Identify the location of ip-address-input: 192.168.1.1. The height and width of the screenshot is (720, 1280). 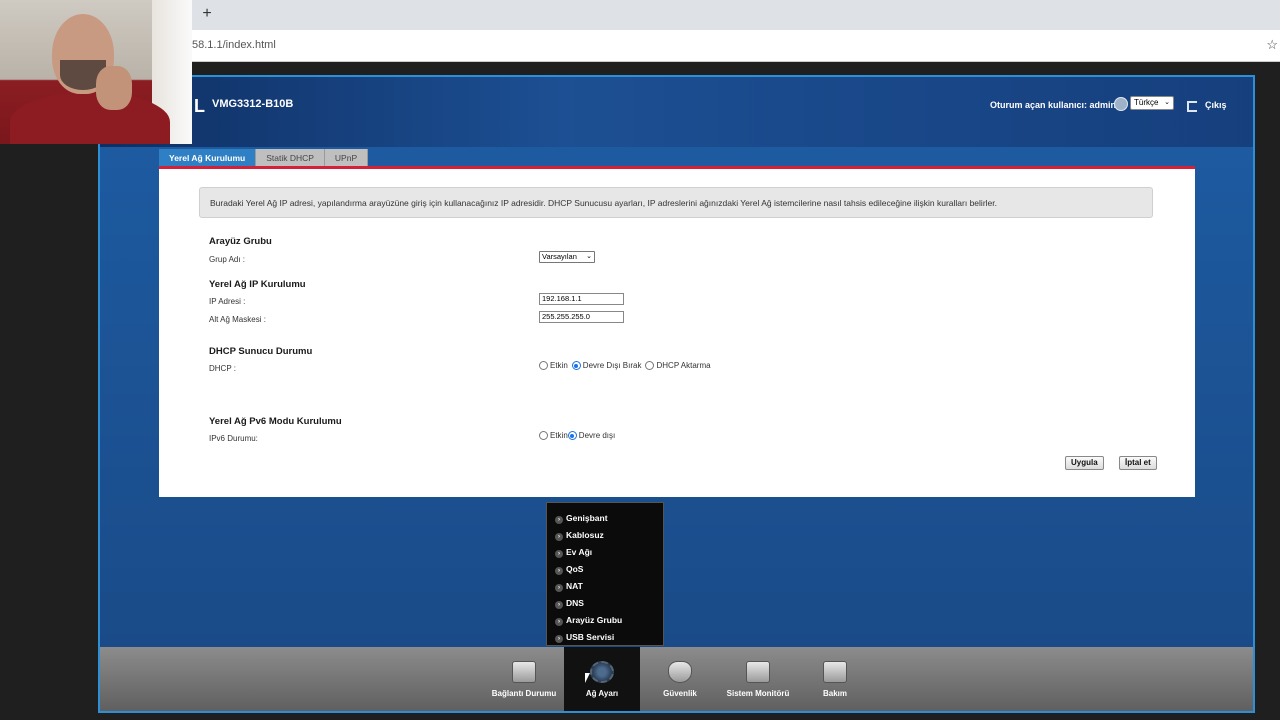
(581, 299).